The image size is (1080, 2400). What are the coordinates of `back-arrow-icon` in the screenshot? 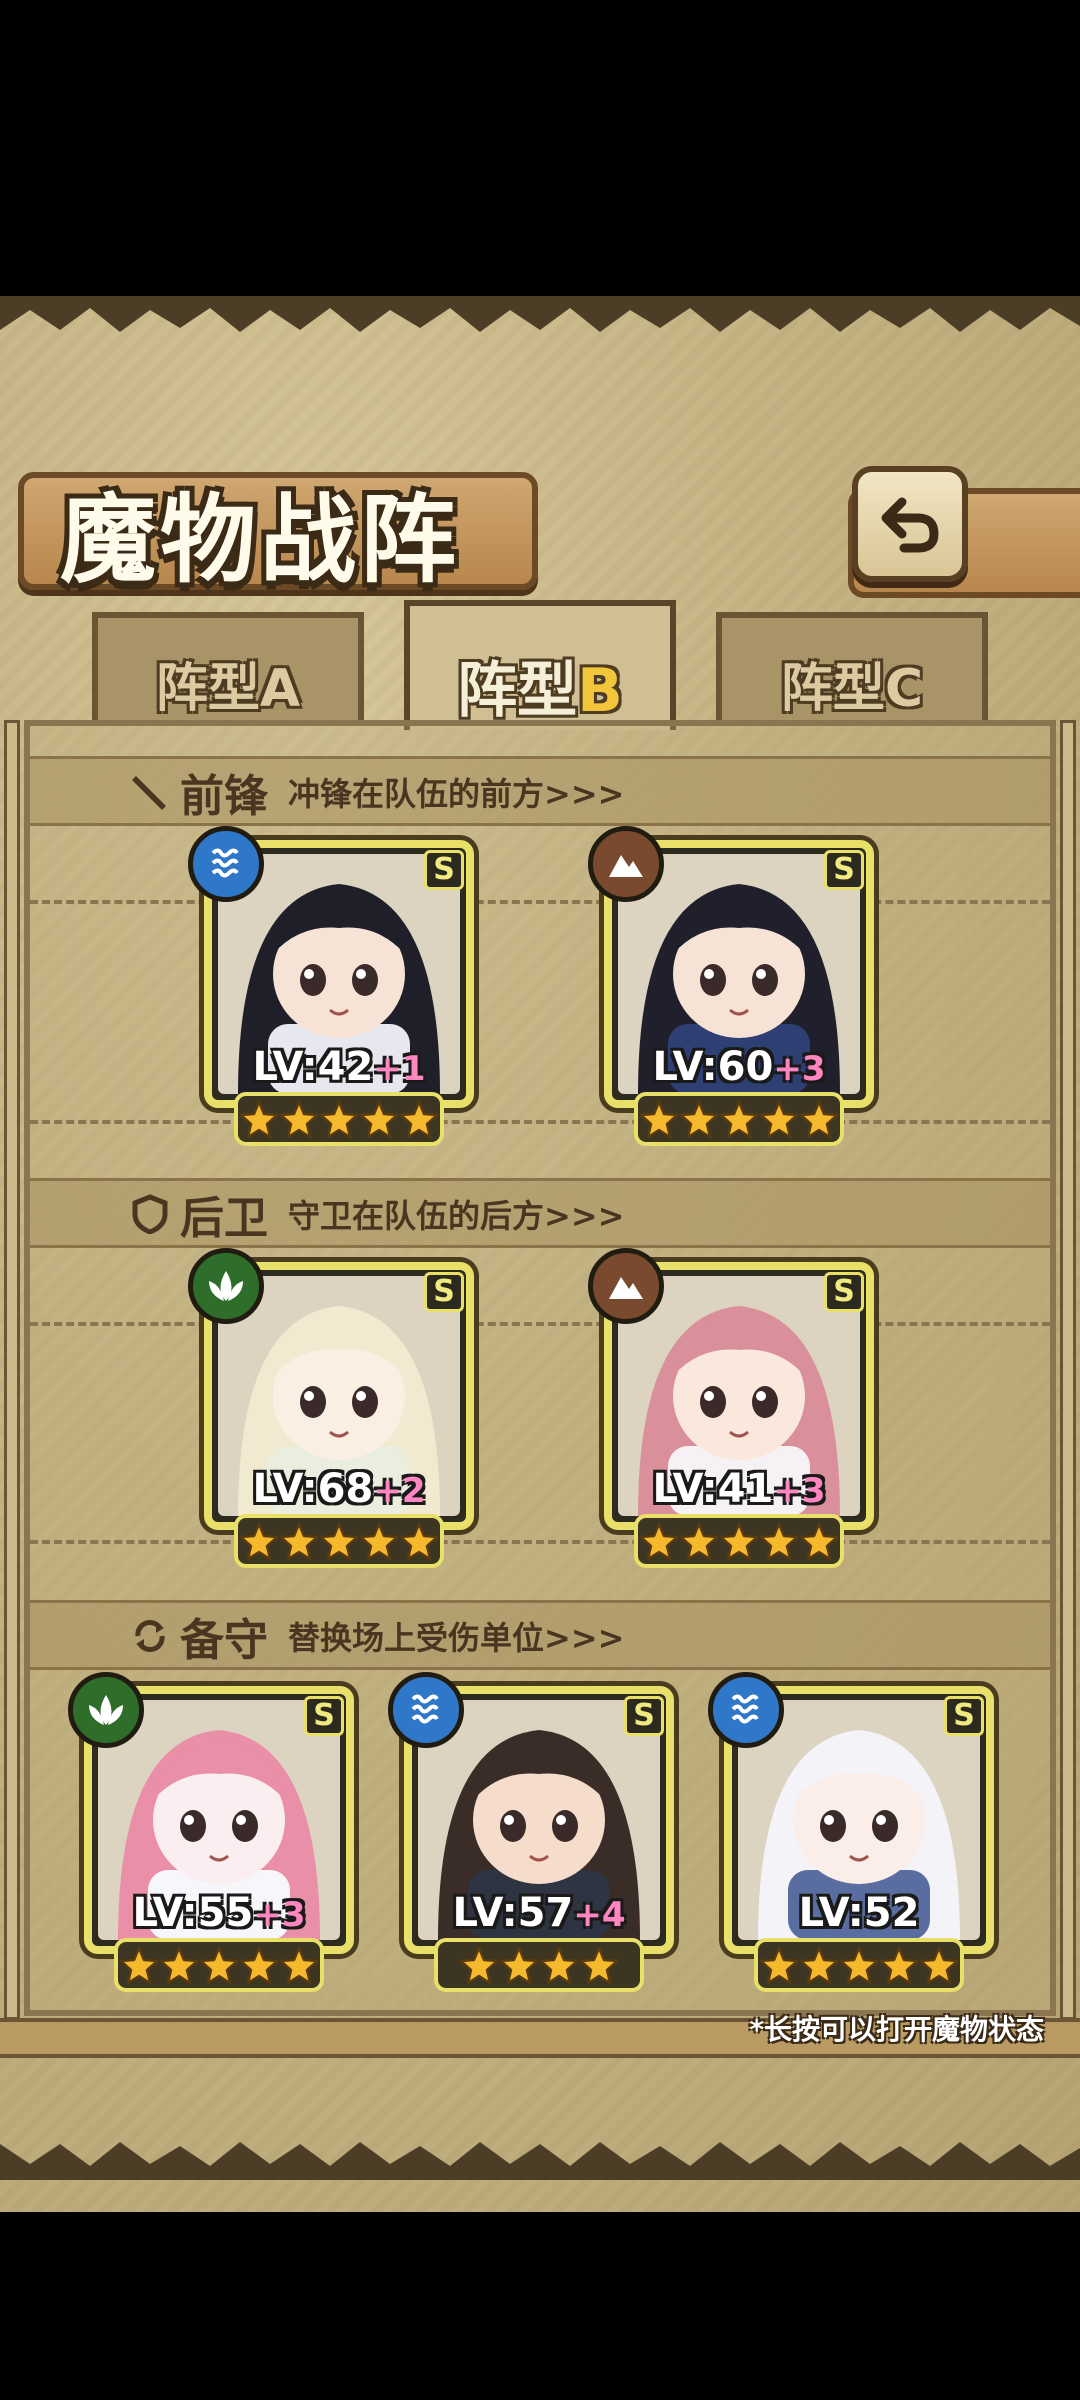 It's located at (910, 525).